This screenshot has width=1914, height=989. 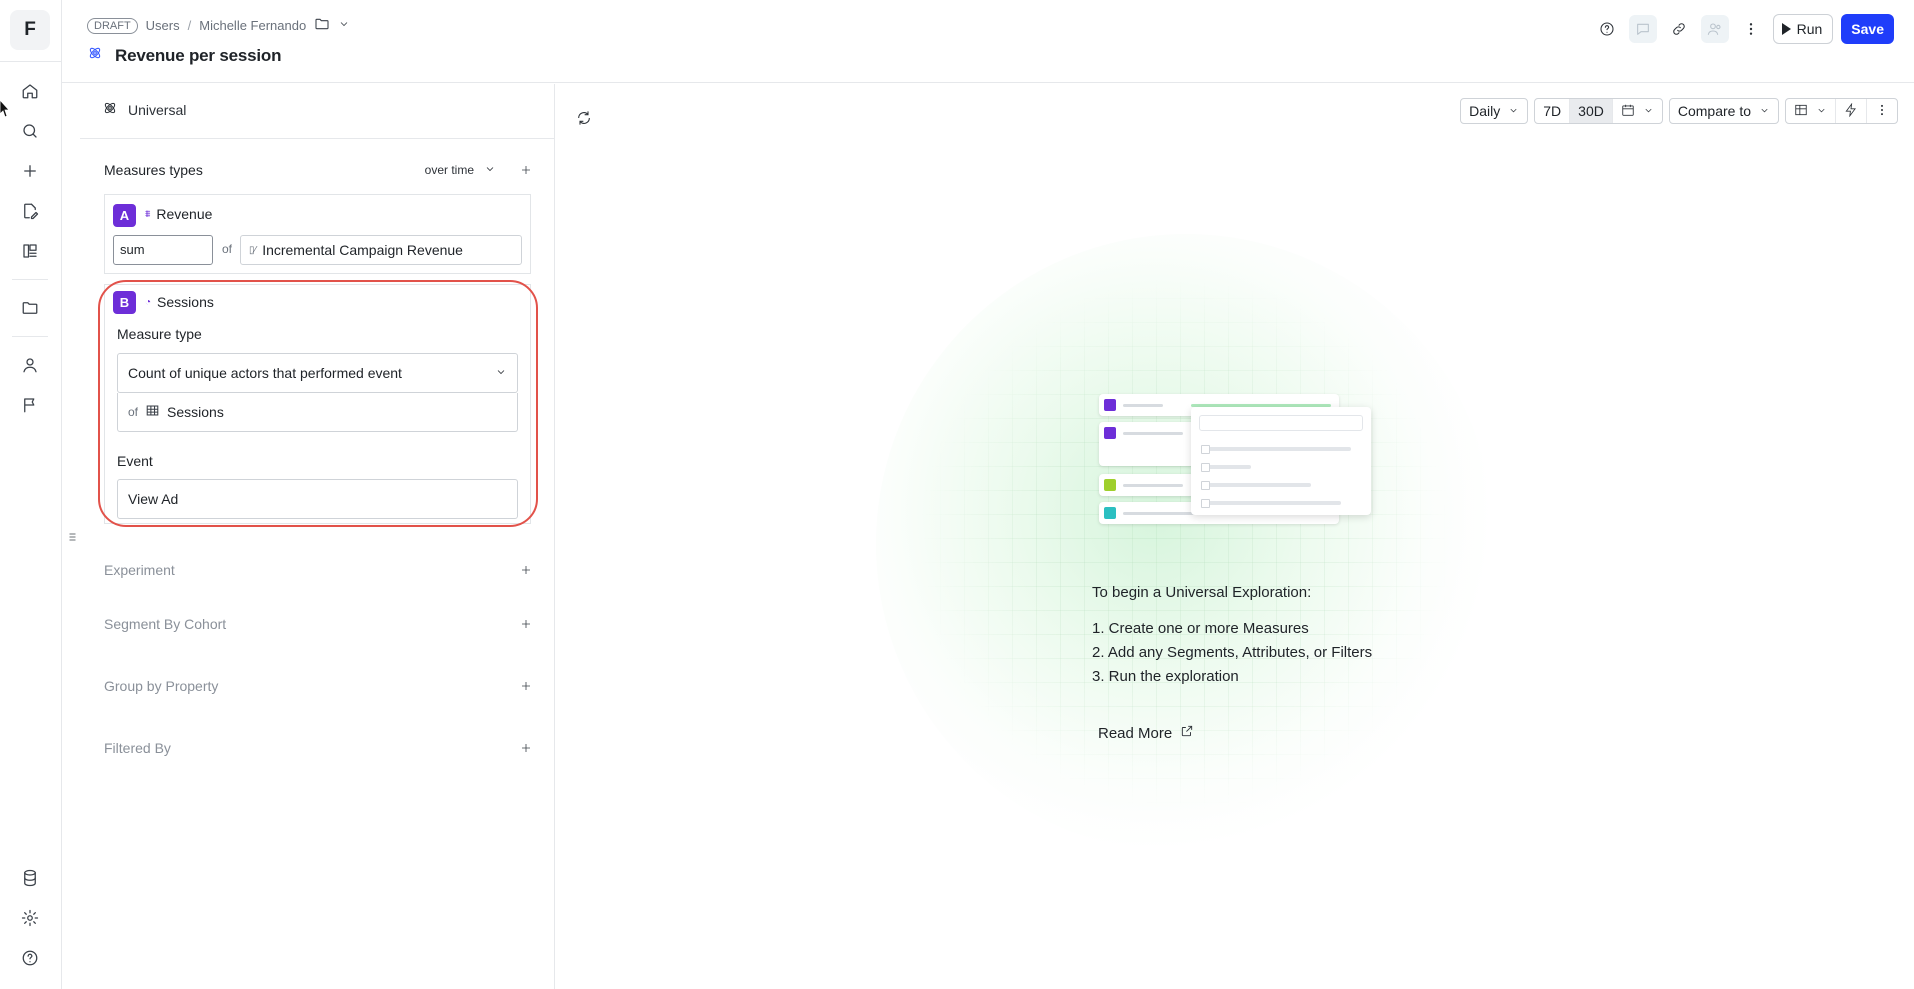 What do you see at coordinates (5, 109) in the screenshot?
I see `mouse-cursor-icon` at bounding box center [5, 109].